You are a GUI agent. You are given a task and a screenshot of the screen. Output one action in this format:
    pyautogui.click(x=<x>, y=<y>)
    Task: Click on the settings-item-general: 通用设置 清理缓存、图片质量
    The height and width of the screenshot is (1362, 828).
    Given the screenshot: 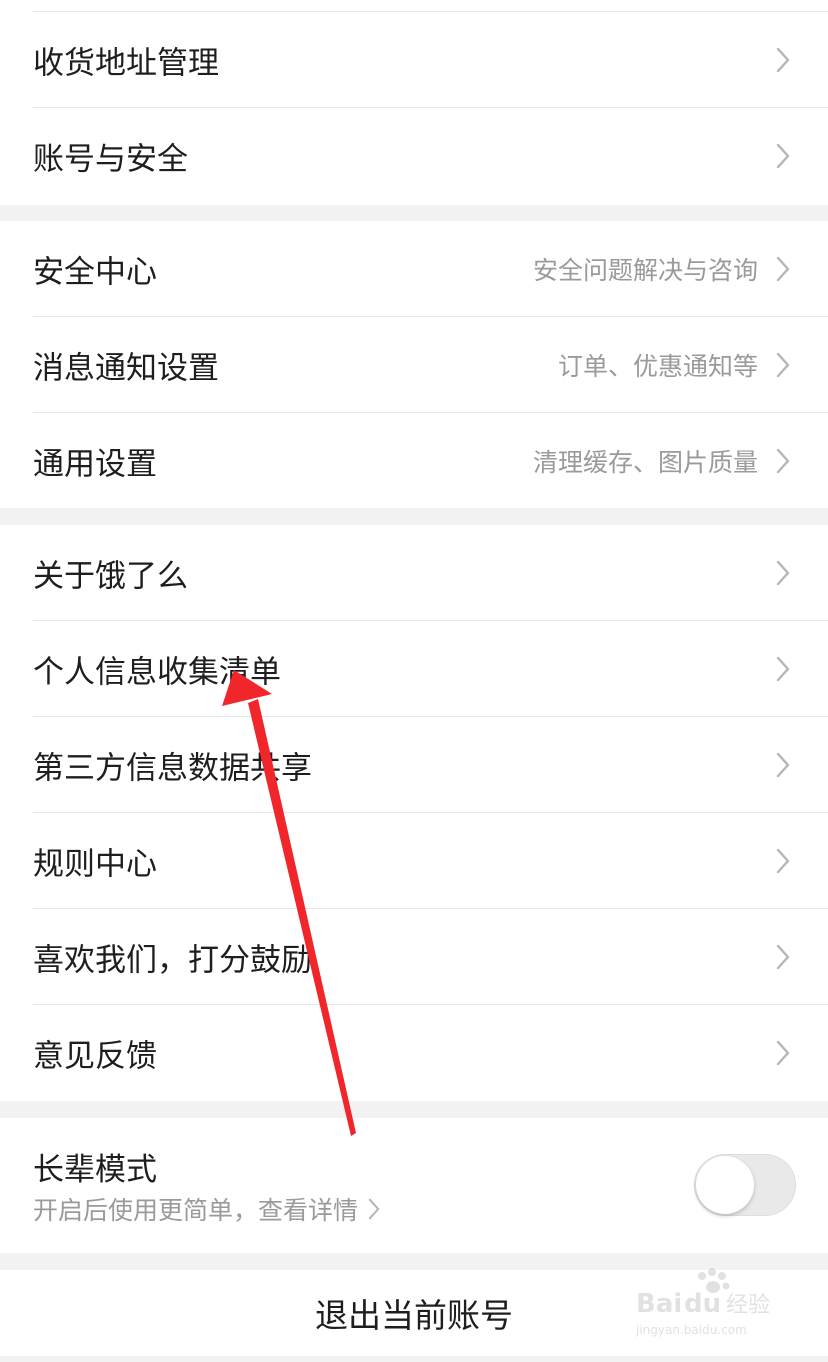 What is the action you would take?
    pyautogui.click(x=414, y=461)
    